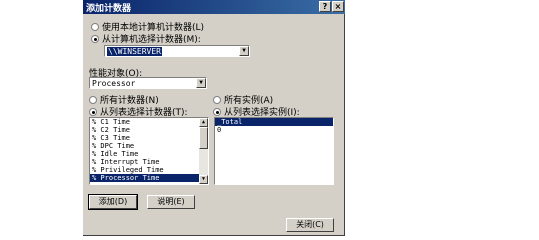 The width and height of the screenshot is (539, 240). I want to click on title-bar: 添加计数器 ? ×, so click(214, 7).